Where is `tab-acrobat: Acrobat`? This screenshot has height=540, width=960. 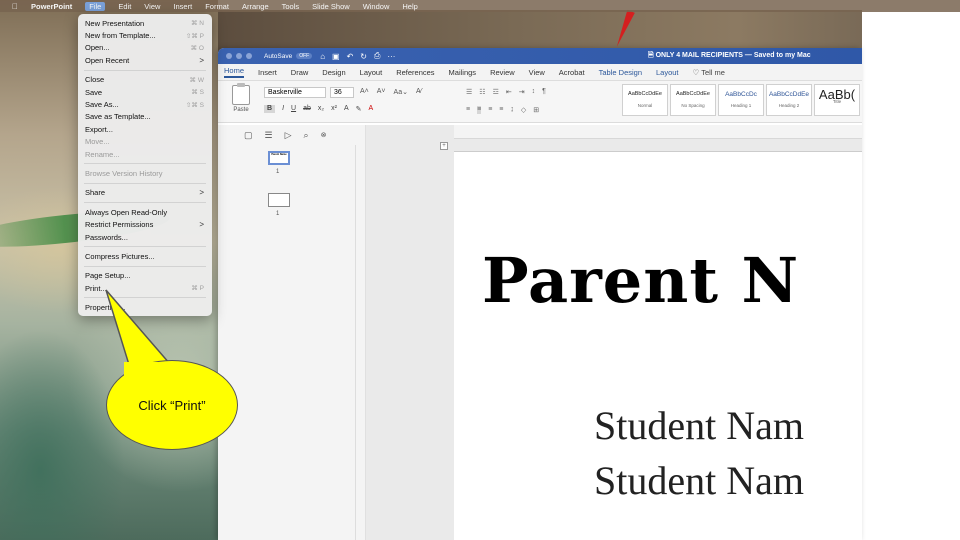 tab-acrobat: Acrobat is located at coordinates (572, 72).